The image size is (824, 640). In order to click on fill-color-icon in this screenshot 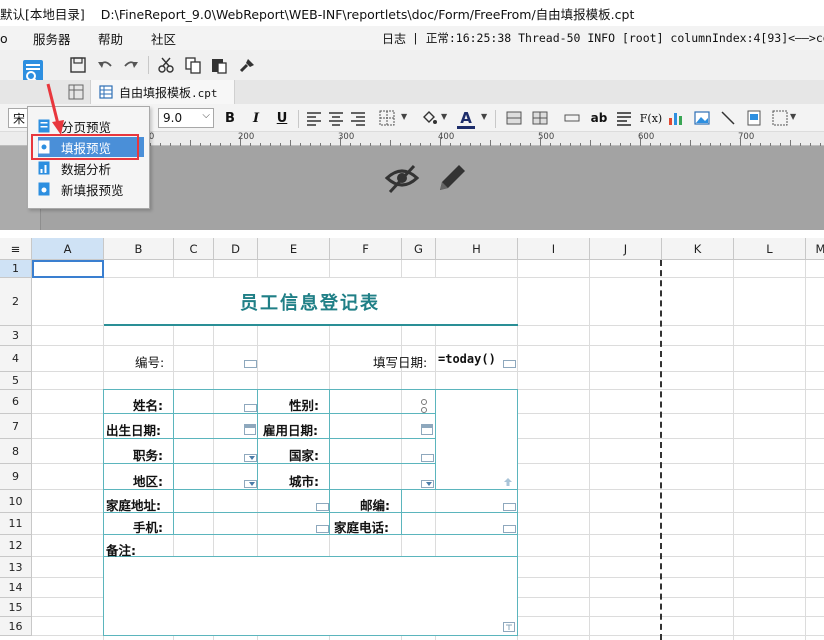, I will do `click(429, 118)`.